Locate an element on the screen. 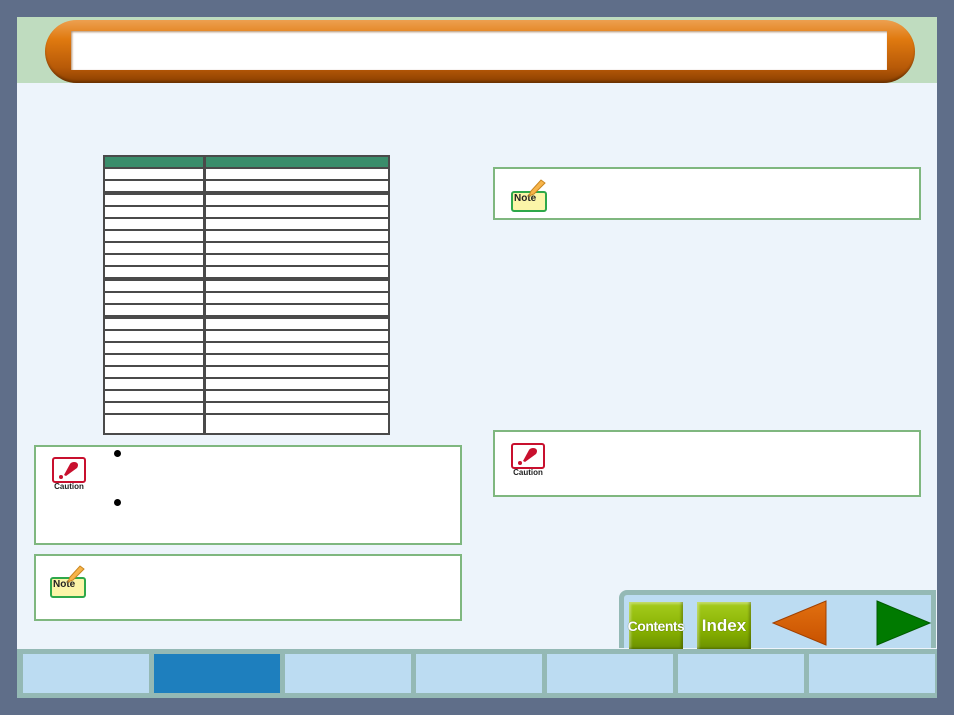  bottom-tab-bar is located at coordinates (477, 673).